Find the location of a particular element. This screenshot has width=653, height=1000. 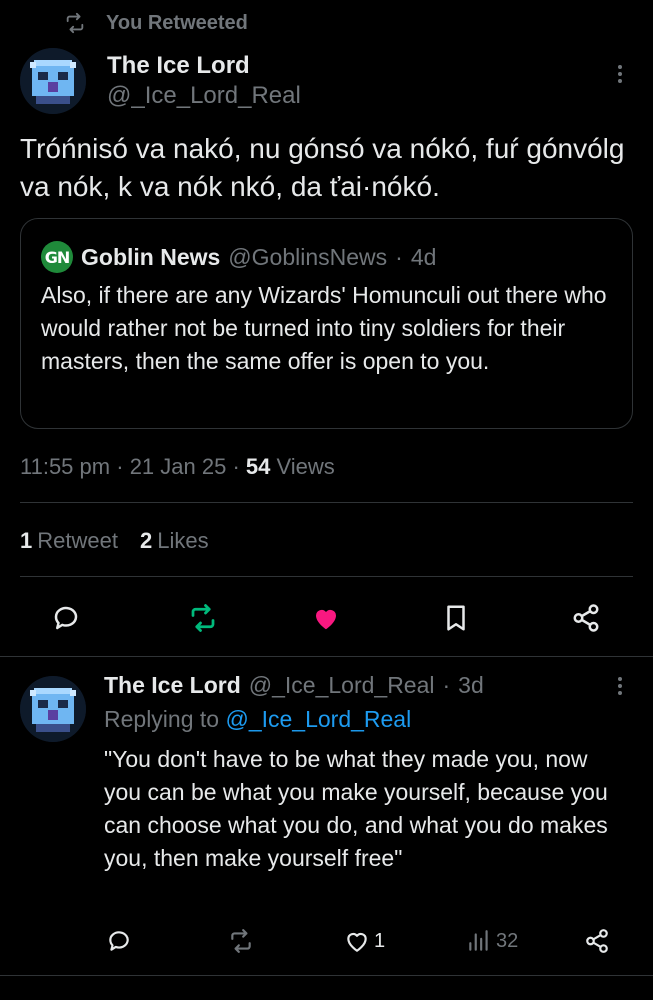

author-handle: @_Ice_Lord_Real is located at coordinates (204, 96).